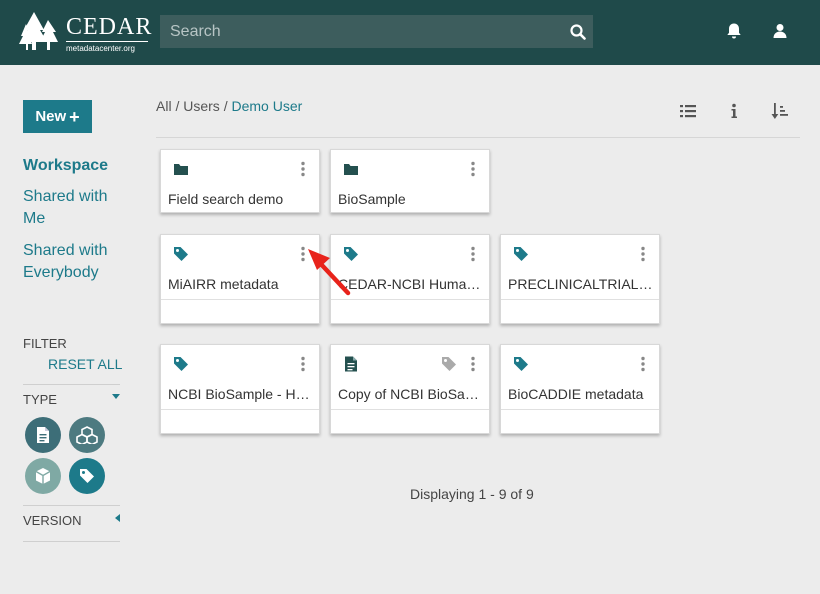  I want to click on nav-shared-with-everybody: Shared with Everybody, so click(65, 262).